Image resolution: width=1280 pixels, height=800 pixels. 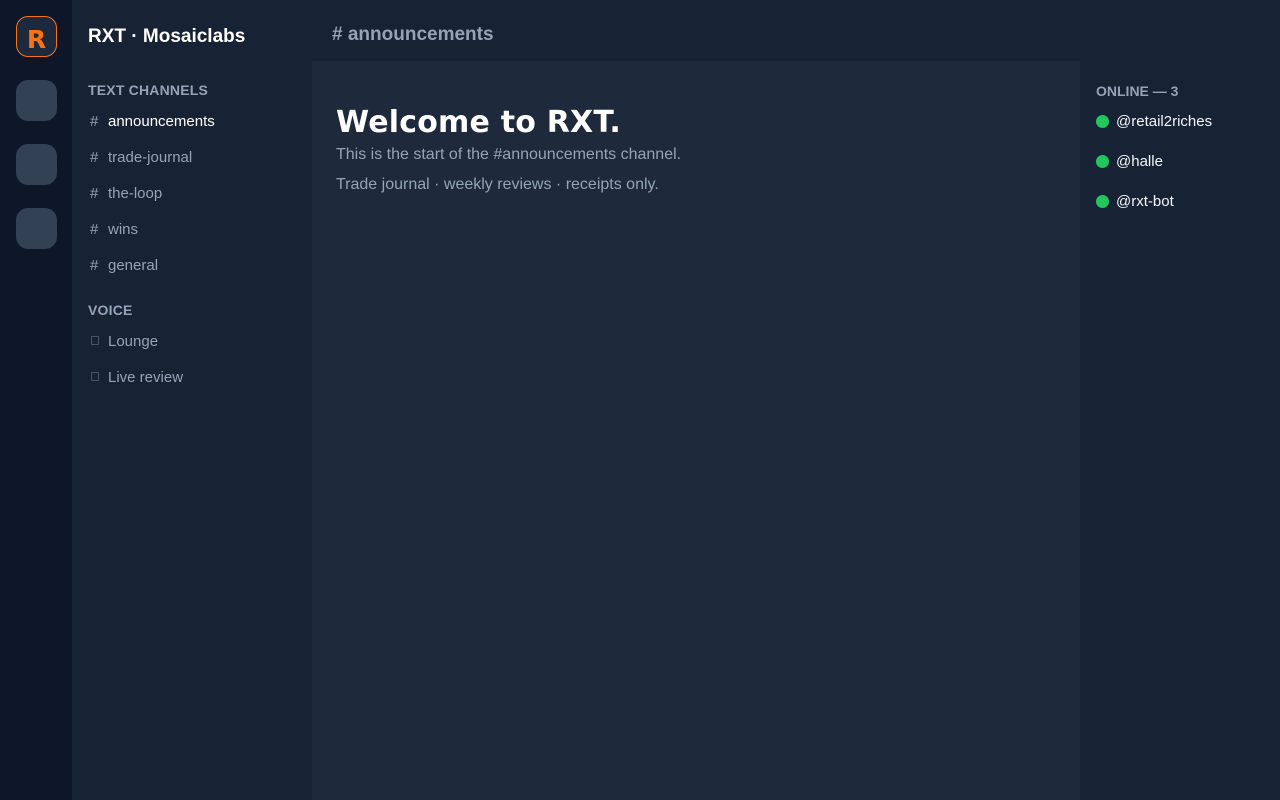 I want to click on channel-label: wins, so click(x=123, y=229).